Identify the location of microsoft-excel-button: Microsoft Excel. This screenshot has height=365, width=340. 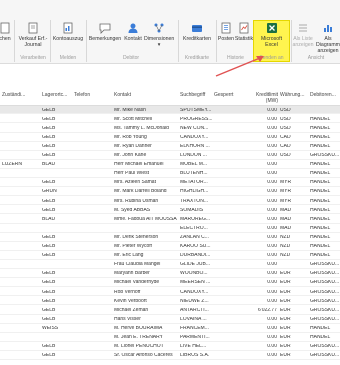
(271, 35).